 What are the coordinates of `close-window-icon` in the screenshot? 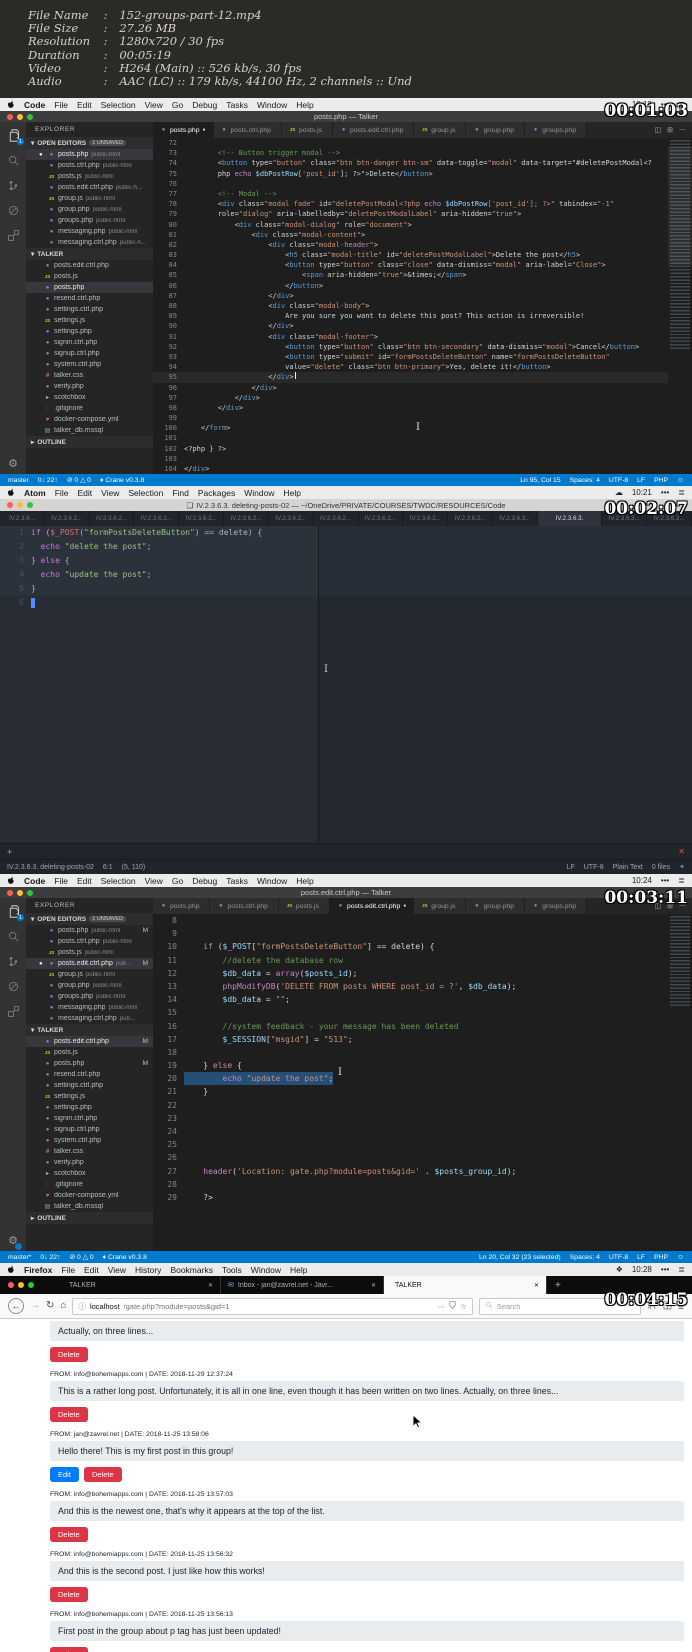 It's located at (10, 505).